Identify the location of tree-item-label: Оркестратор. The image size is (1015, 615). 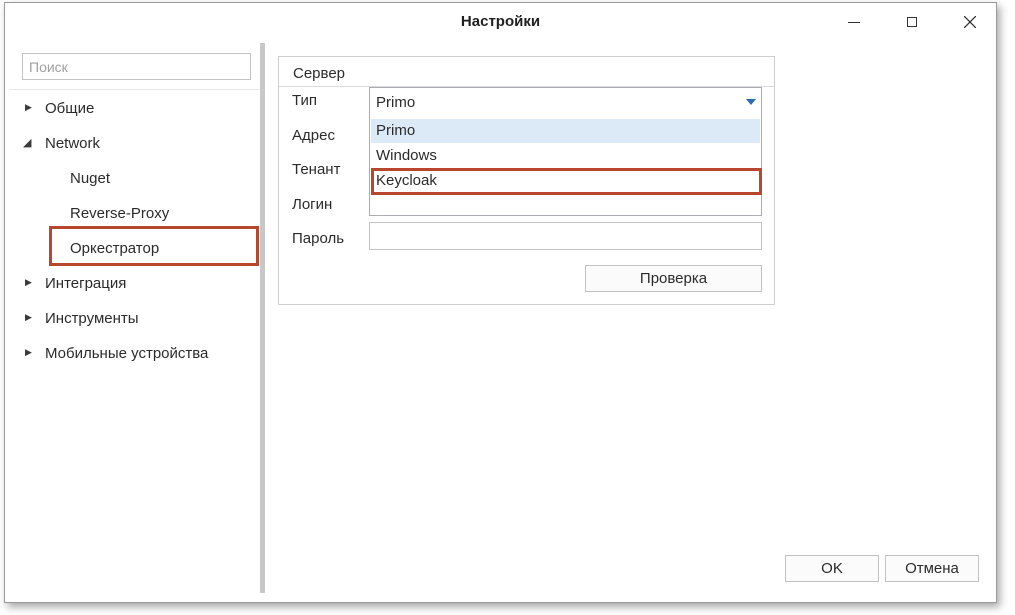
(115, 248).